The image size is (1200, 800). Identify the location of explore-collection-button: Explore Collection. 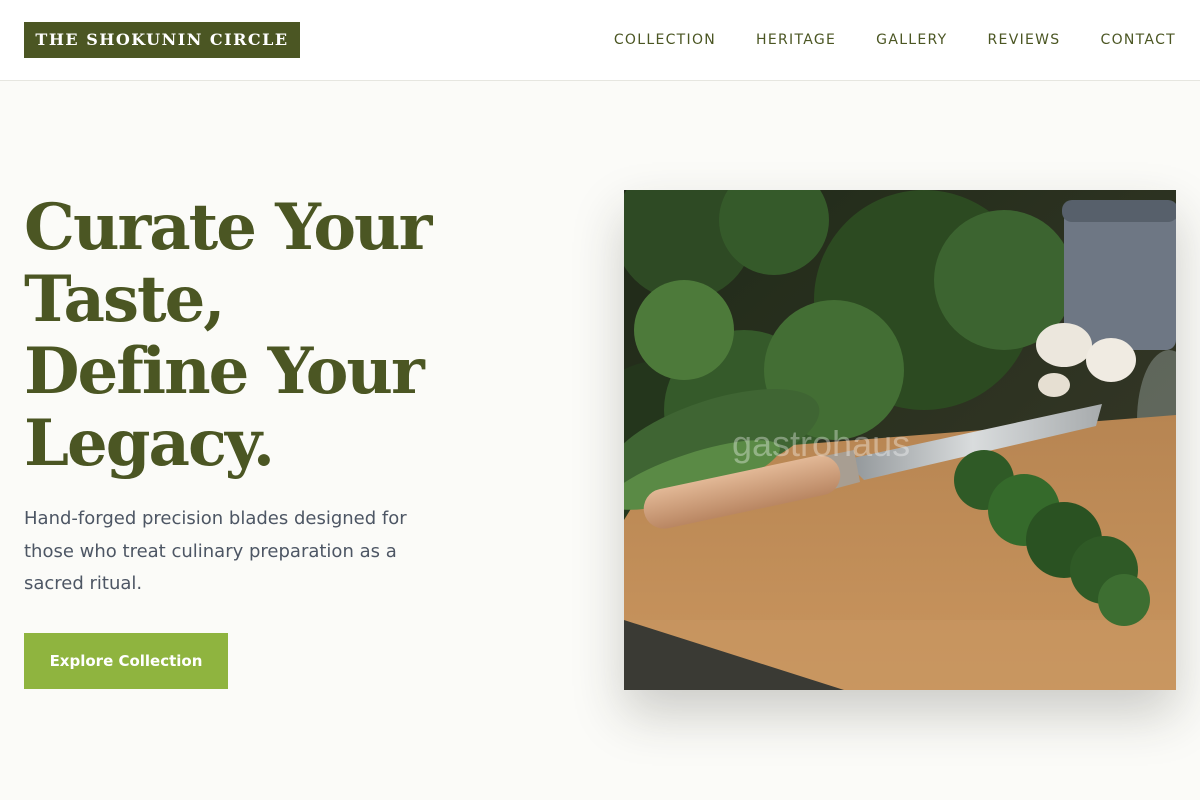
(126, 661).